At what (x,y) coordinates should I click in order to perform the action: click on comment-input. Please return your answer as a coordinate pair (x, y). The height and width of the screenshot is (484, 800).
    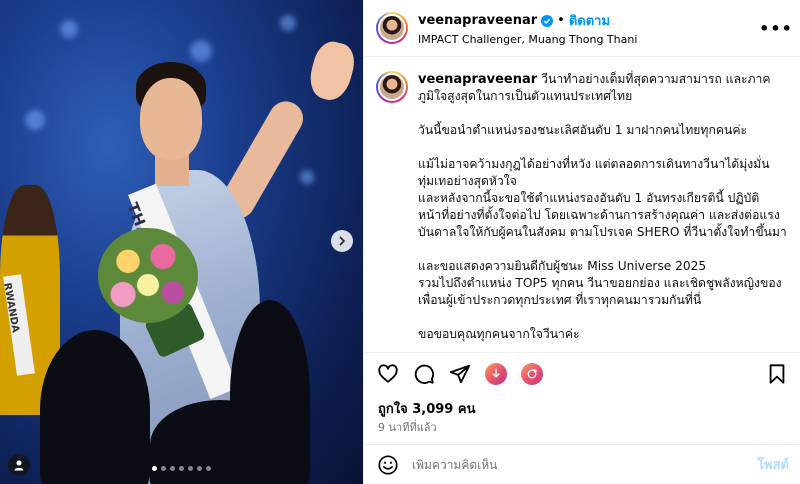
    Looking at the image, I should click on (585, 464).